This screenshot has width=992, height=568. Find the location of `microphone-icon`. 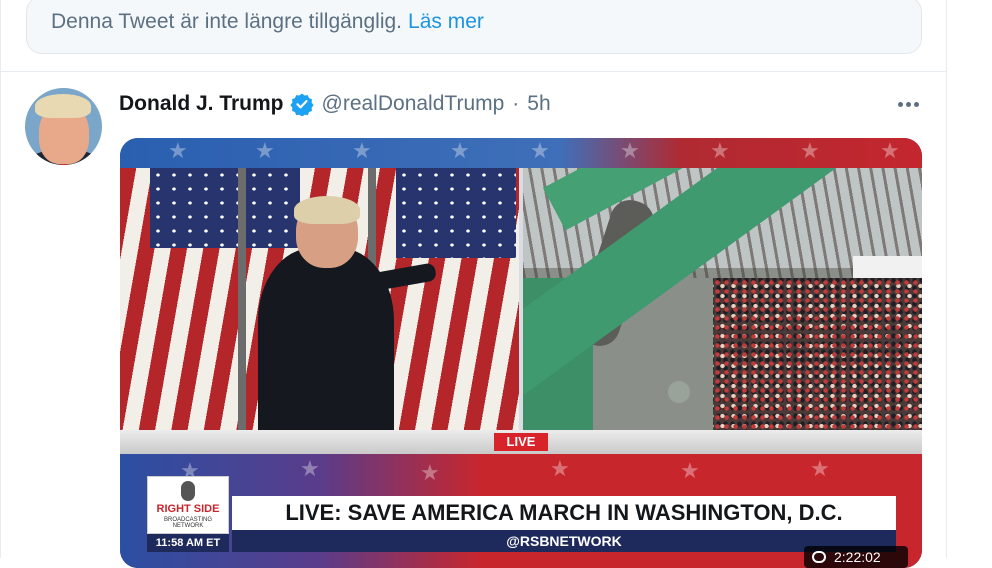

microphone-icon is located at coordinates (188, 491).